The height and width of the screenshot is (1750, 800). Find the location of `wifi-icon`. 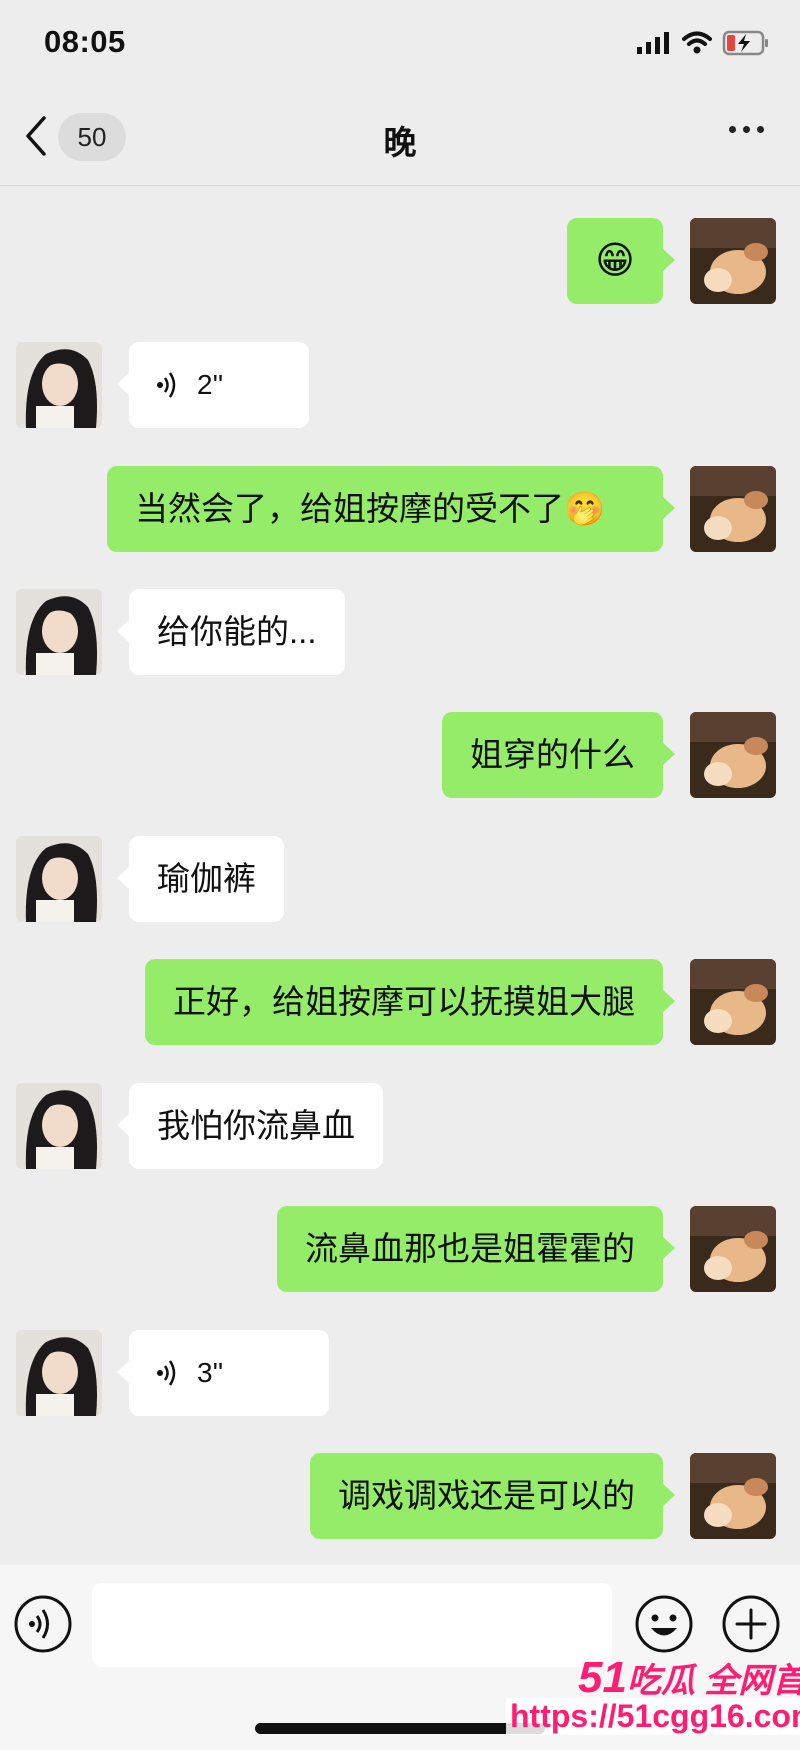

wifi-icon is located at coordinates (697, 42).